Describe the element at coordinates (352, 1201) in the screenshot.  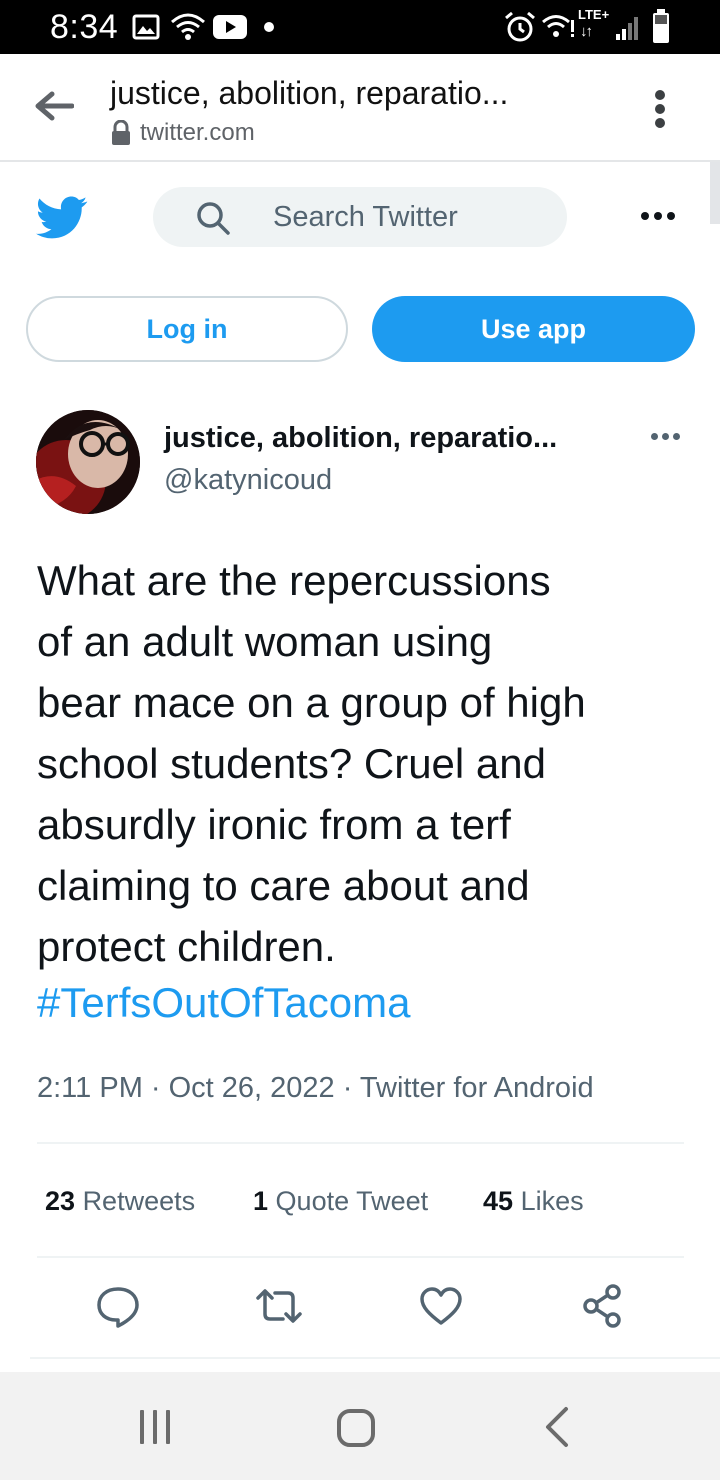
I see `quotes-label: Quote Tweet` at that location.